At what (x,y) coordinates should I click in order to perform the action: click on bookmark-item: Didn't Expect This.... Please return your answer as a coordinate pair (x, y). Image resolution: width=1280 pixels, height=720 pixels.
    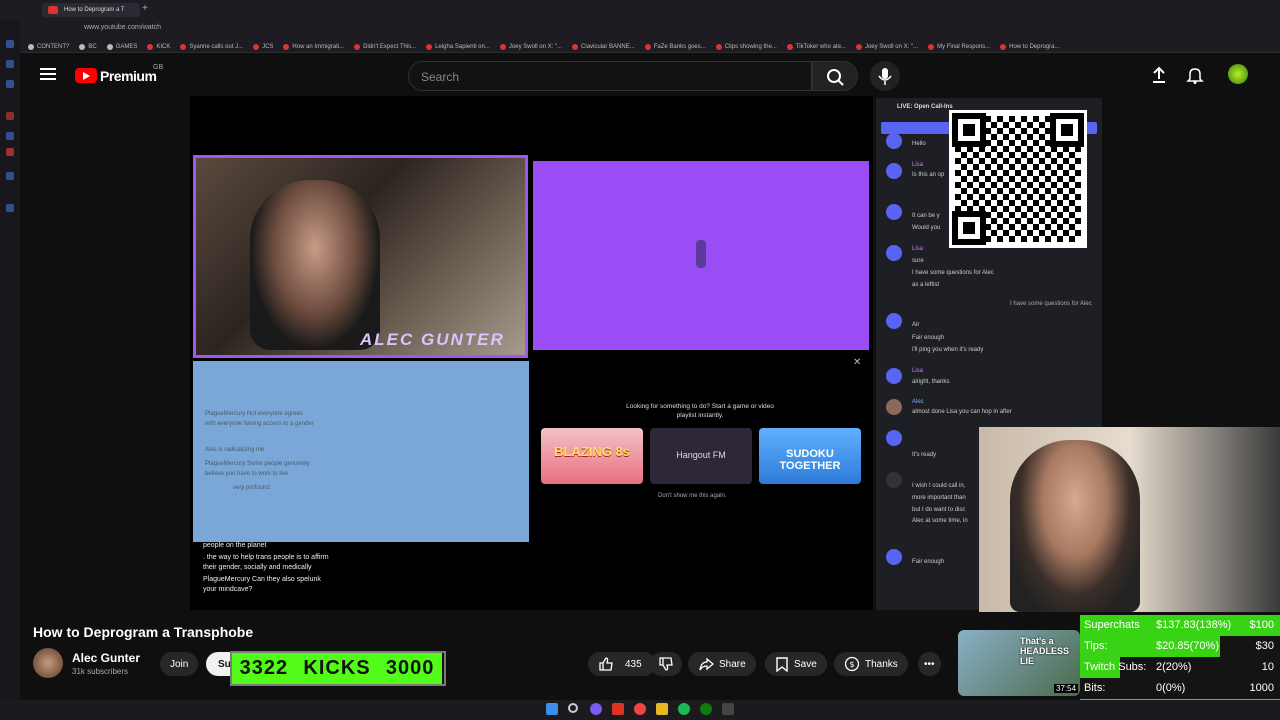
    Looking at the image, I should click on (385, 46).